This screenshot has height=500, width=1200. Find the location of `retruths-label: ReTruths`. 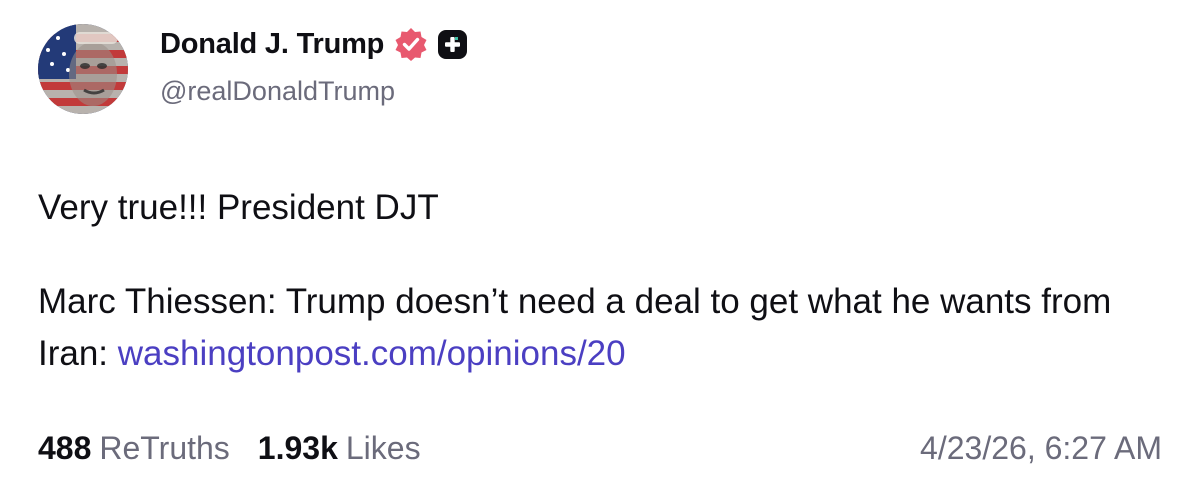

retruths-label: ReTruths is located at coordinates (164, 447).